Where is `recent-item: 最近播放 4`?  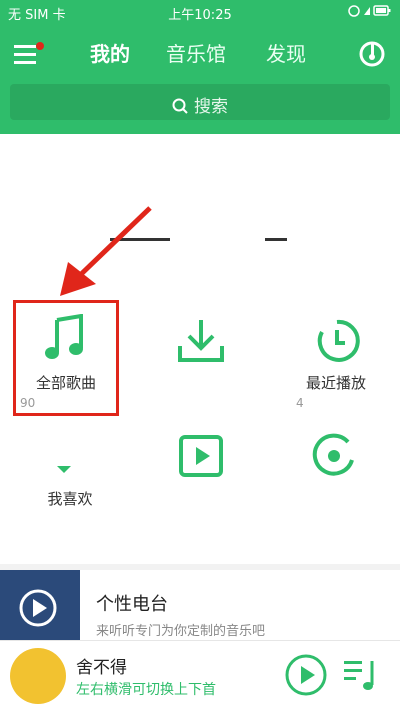
recent-item: 最近播放 4 is located at coordinates (342, 368).